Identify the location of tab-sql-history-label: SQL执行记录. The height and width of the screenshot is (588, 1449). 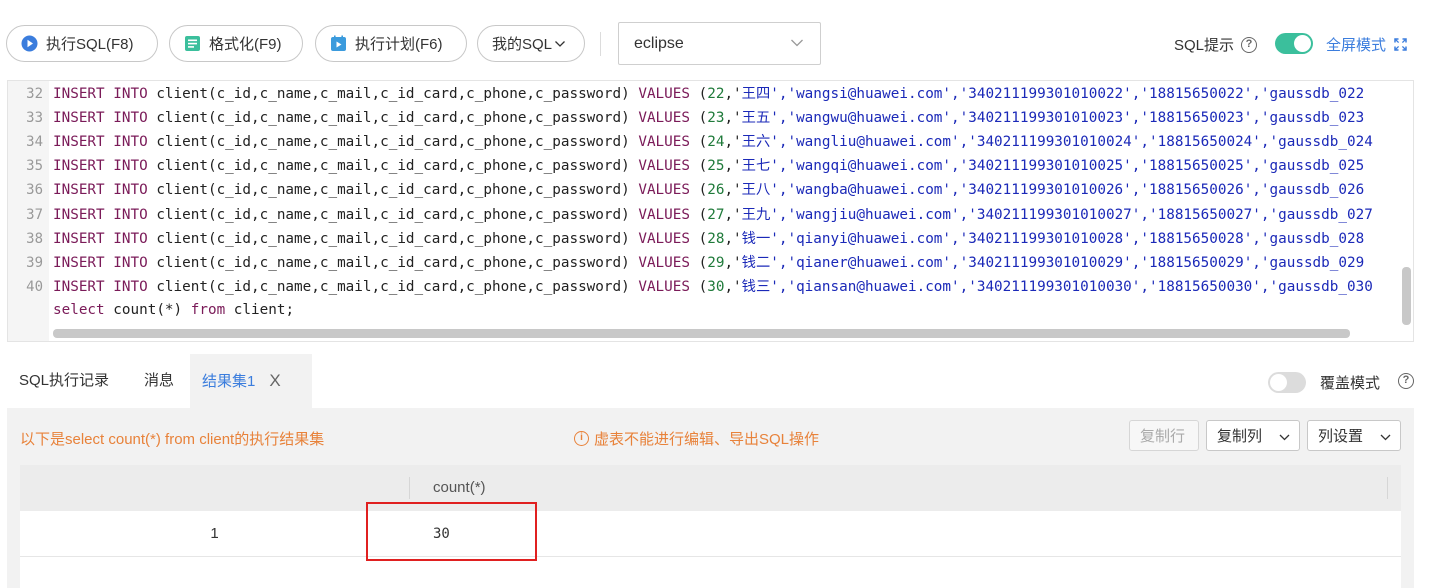
(64, 380).